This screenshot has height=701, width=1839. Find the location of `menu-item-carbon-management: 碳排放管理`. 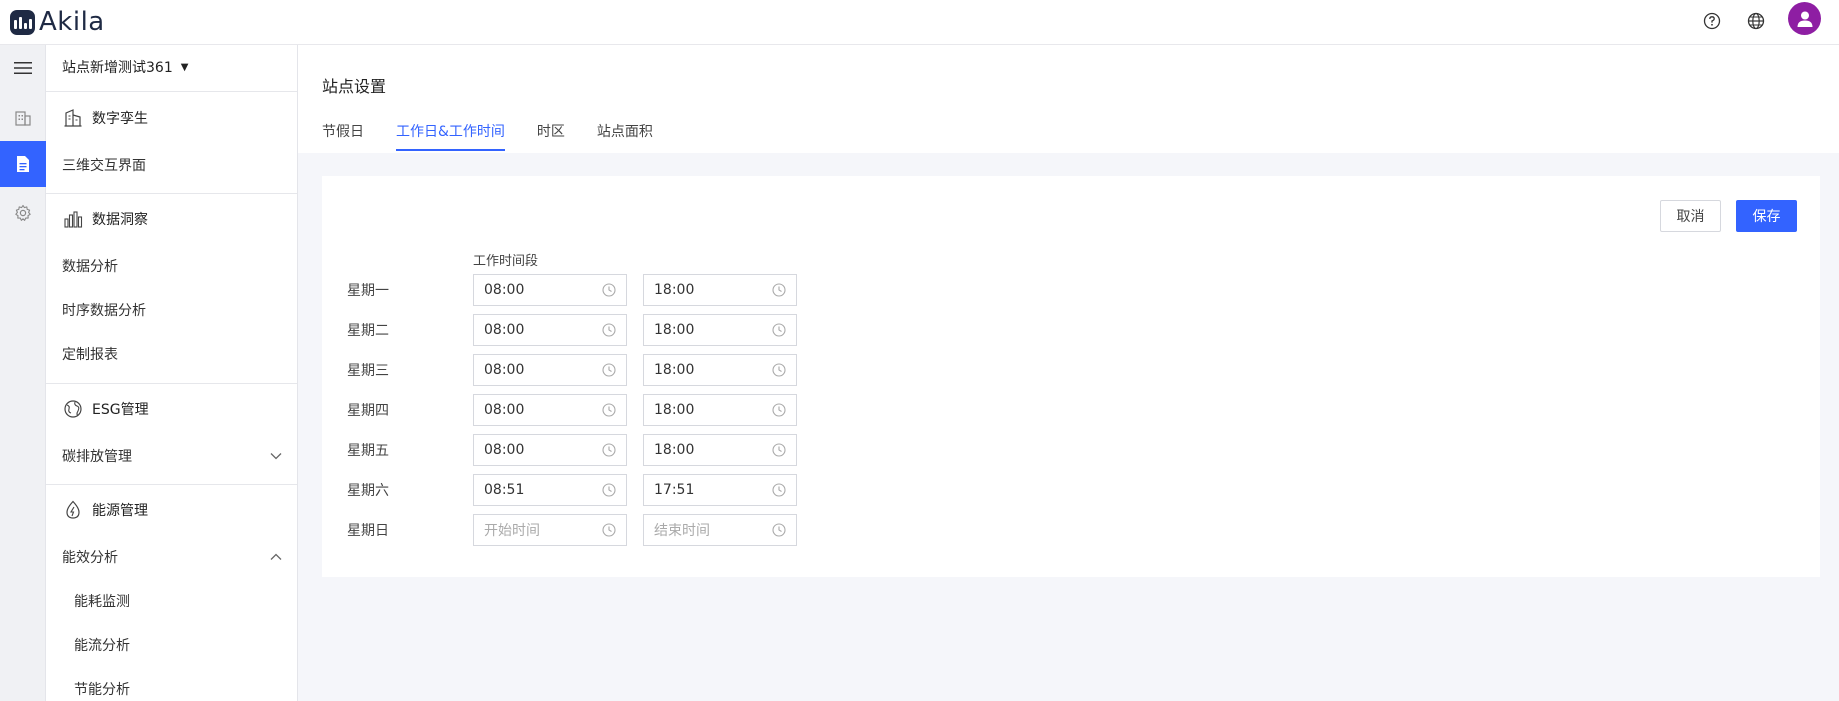

menu-item-carbon-management: 碳排放管理 is located at coordinates (172, 456).